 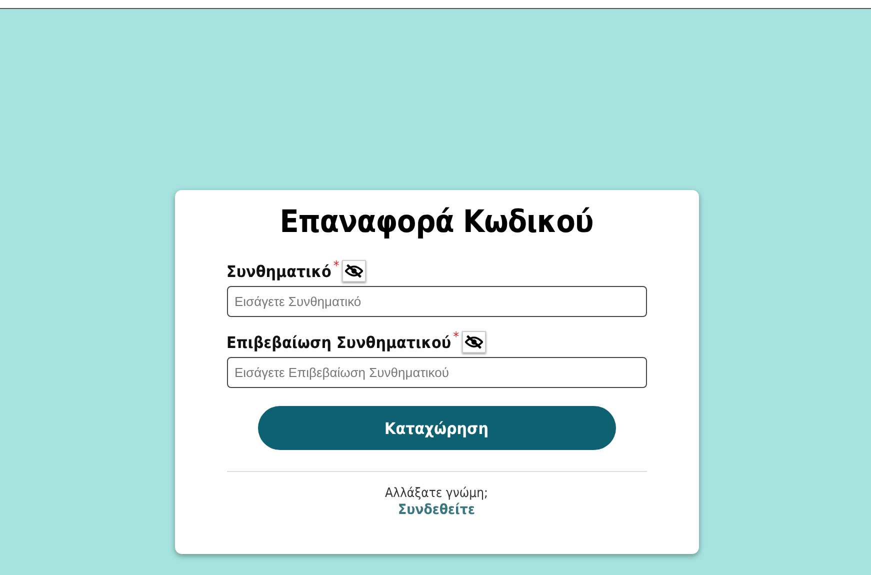 What do you see at coordinates (437, 428) in the screenshot?
I see `submit-button: Καταχώρηση` at bounding box center [437, 428].